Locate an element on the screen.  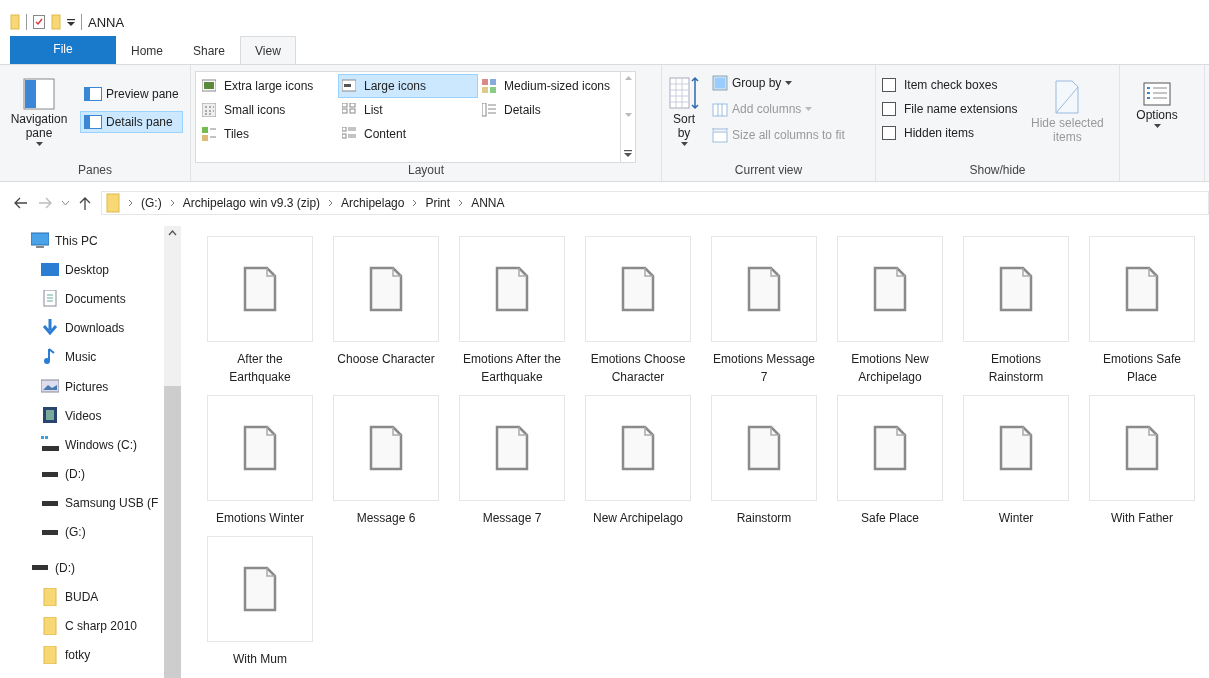
group-label: Show/hide is located at coordinates (997, 171).